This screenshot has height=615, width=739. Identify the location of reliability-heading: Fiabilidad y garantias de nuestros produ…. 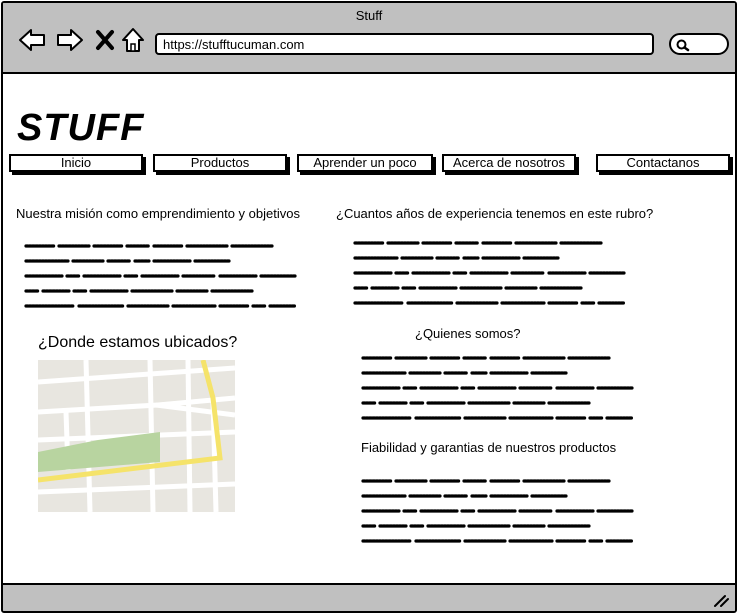
(489, 447).